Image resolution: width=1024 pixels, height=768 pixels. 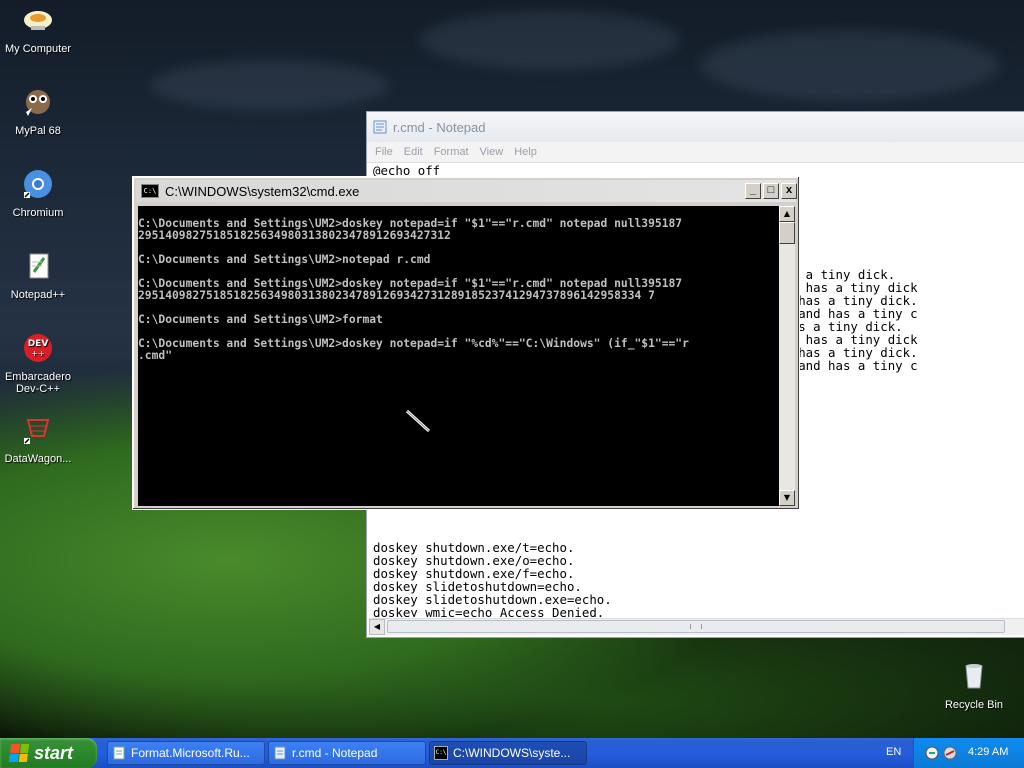 I want to click on desktop-icon-label: Notepad++, so click(x=38, y=295).